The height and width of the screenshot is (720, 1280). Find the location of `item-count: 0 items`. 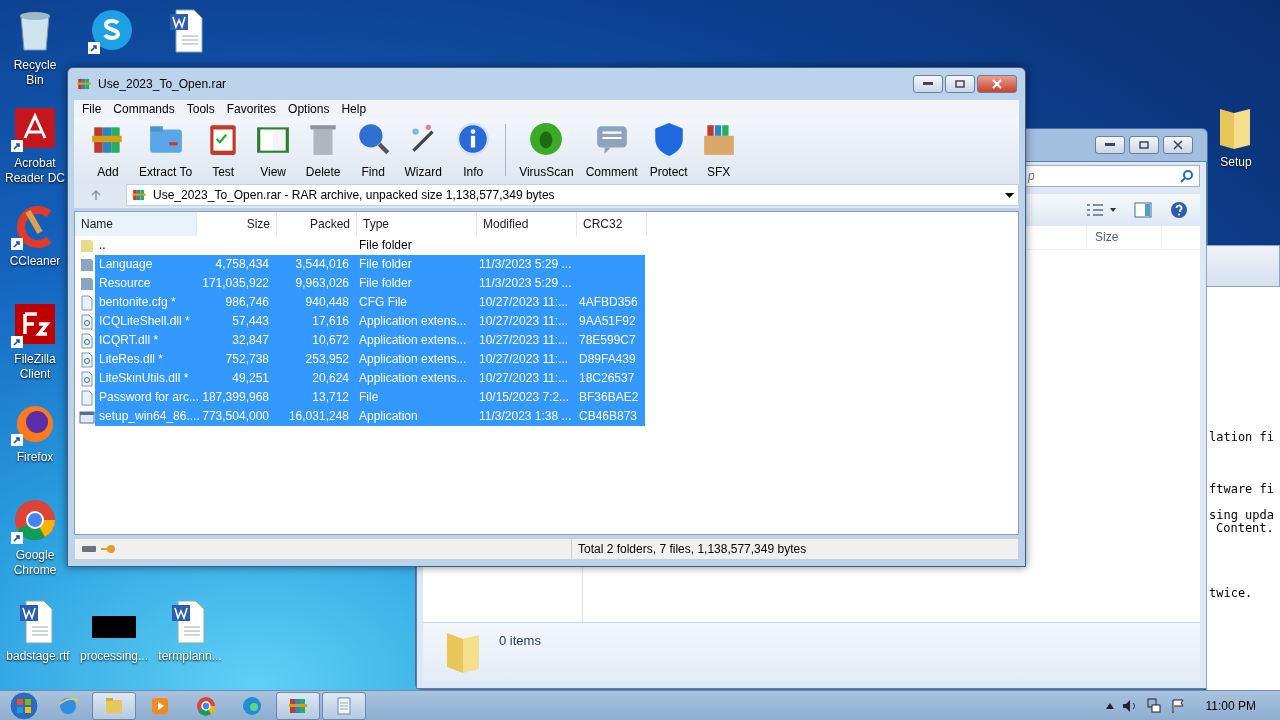

item-count: 0 items is located at coordinates (520, 640).